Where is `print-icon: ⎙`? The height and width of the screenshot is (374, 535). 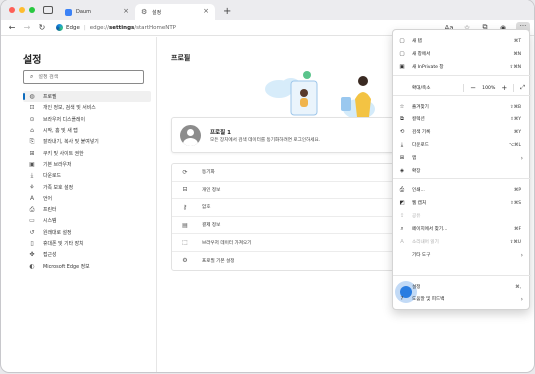 print-icon: ⎙ is located at coordinates (402, 189).